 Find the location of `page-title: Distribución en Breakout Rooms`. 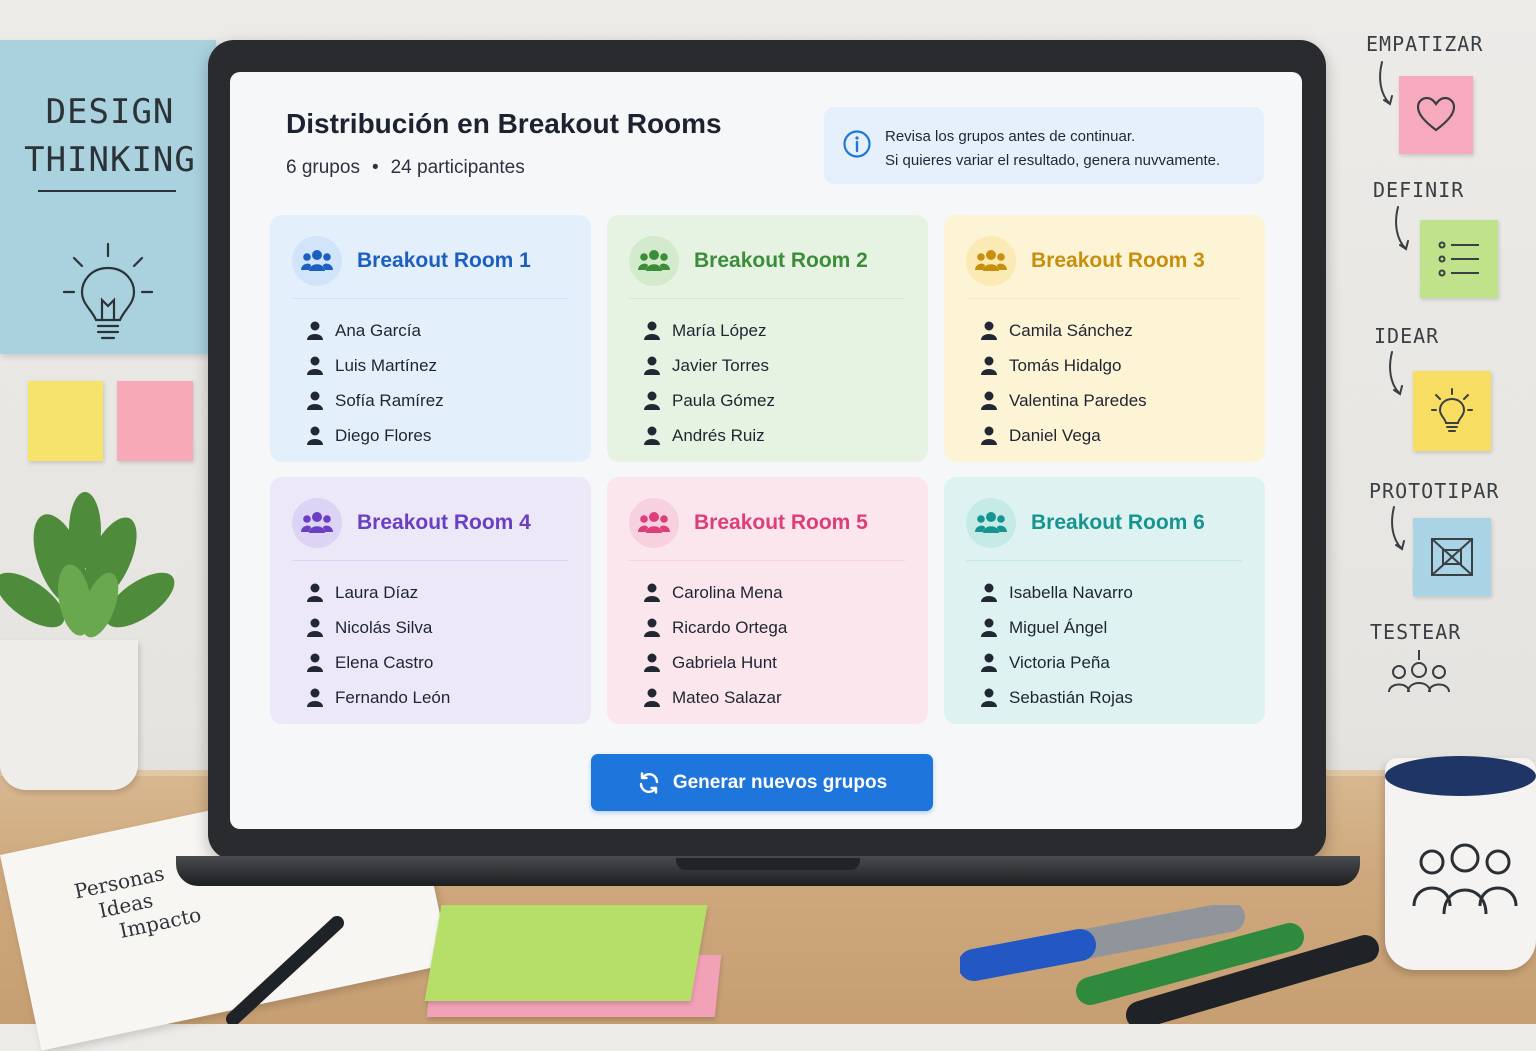

page-title: Distribución en Breakout Rooms is located at coordinates (504, 123).